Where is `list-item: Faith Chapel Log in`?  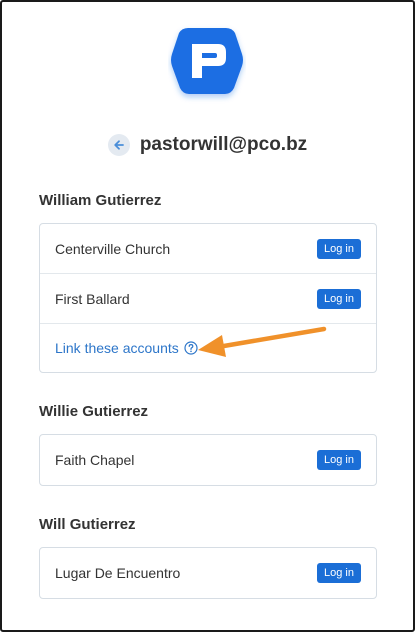 list-item: Faith Chapel Log in is located at coordinates (208, 460).